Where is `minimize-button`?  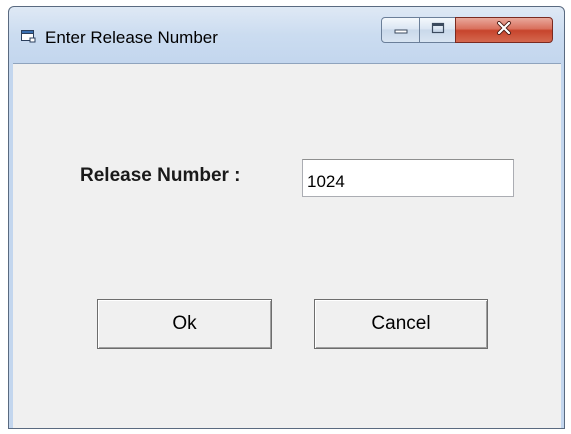 minimize-button is located at coordinates (400, 30).